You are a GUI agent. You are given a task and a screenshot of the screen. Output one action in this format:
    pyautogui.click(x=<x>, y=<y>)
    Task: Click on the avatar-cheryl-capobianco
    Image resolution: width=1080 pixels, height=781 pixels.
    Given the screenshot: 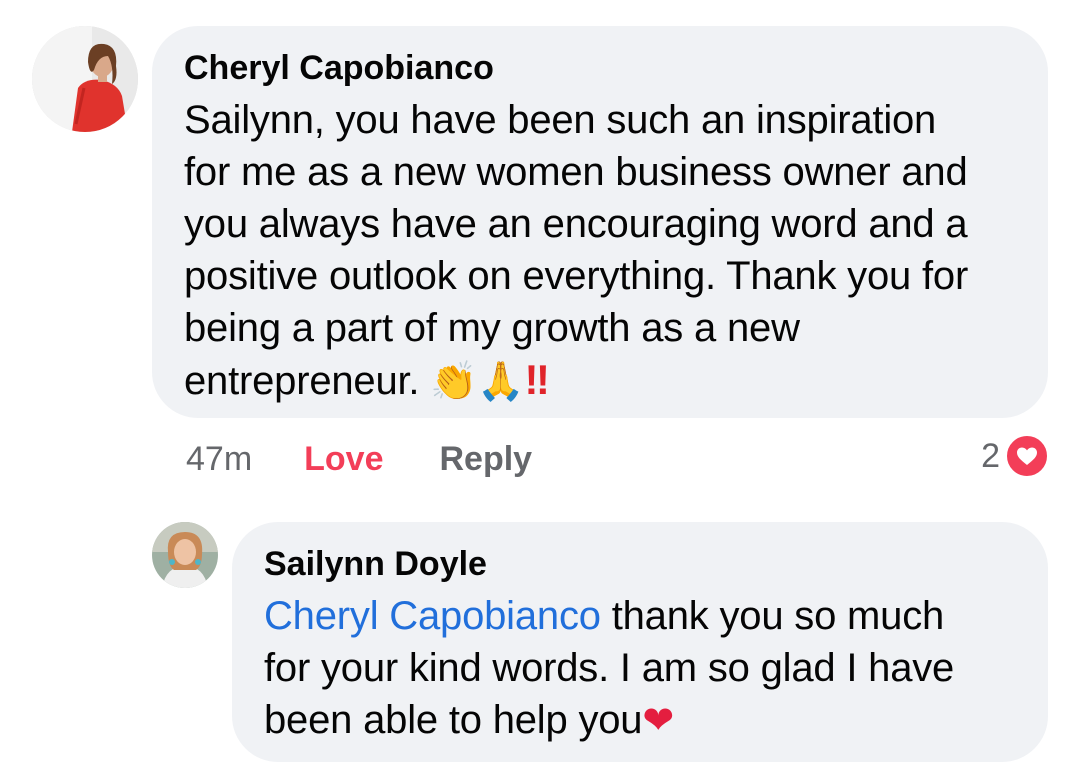 What is the action you would take?
    pyautogui.click(x=85, y=79)
    